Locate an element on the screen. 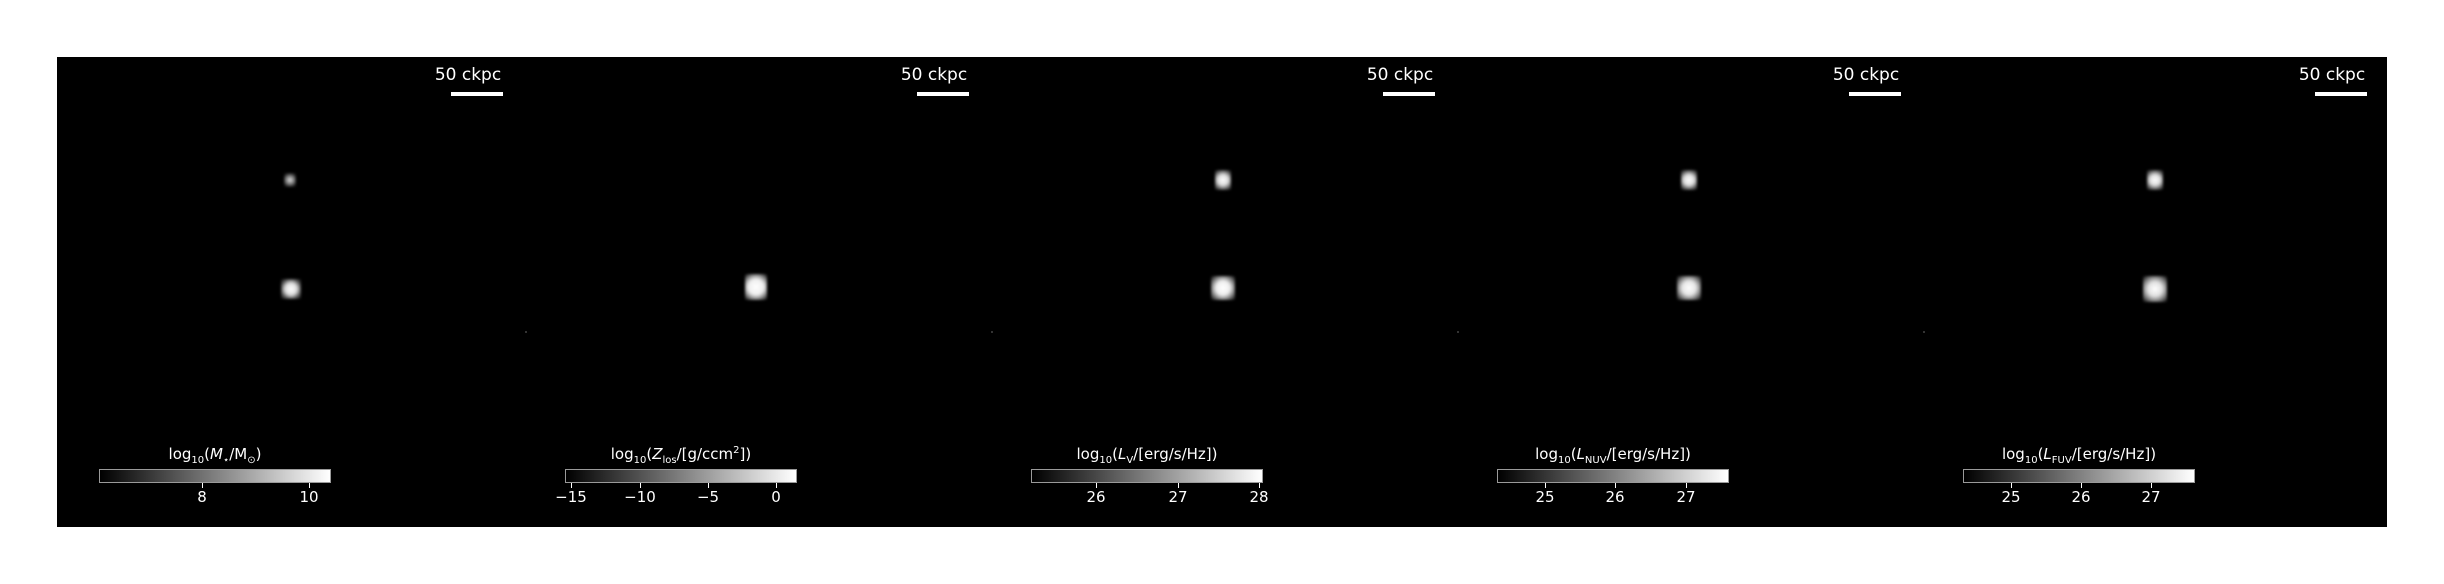 The width and height of the screenshot is (2444, 584). colorbar-tick-label: 0 is located at coordinates (776, 497).